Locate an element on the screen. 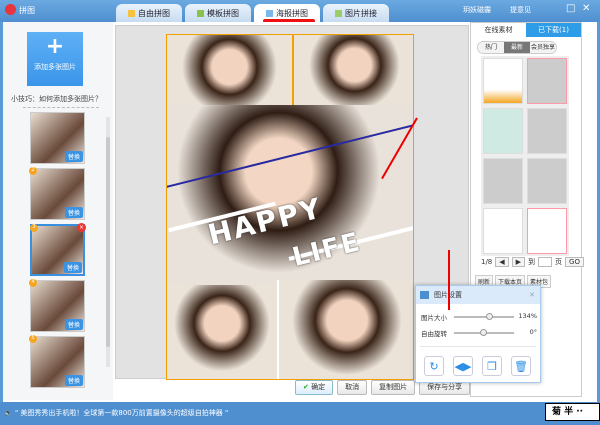 The width and height of the screenshot is (600, 425). rotate-icon: ↻ is located at coordinates (434, 366).